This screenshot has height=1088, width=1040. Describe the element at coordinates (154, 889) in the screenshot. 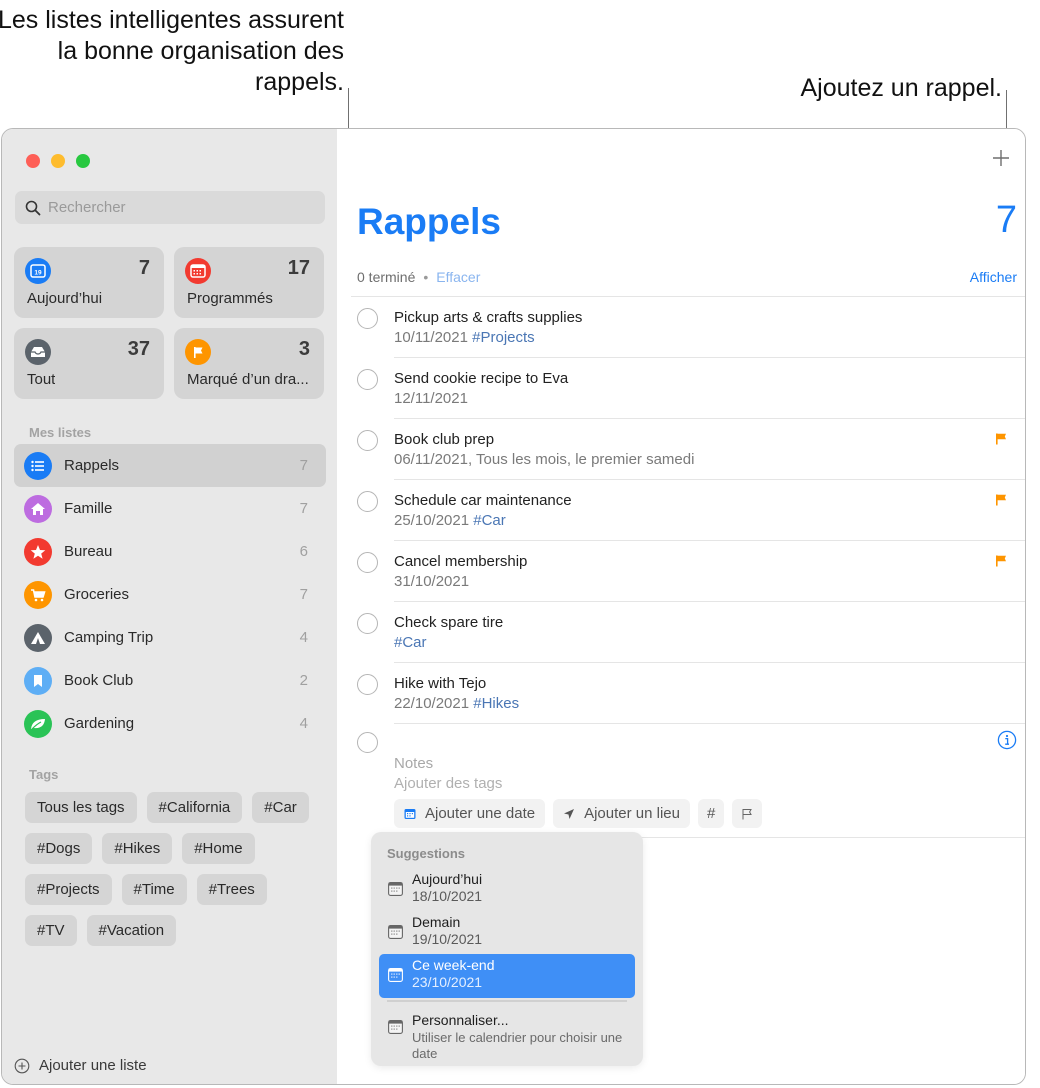

I see `tag-chip: #Time` at that location.